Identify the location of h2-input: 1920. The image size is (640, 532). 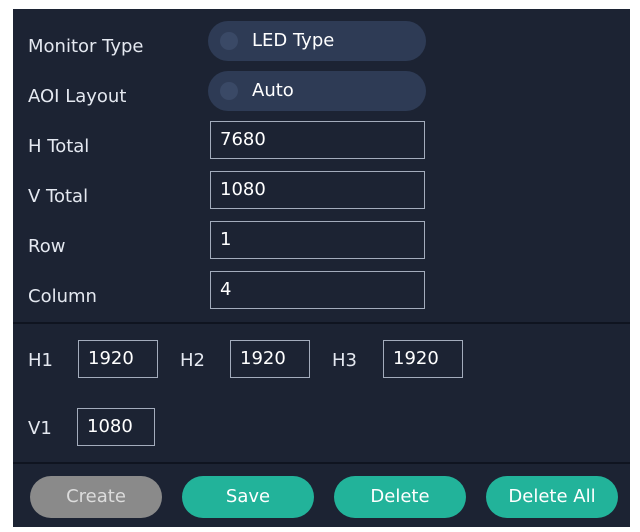
(270, 359).